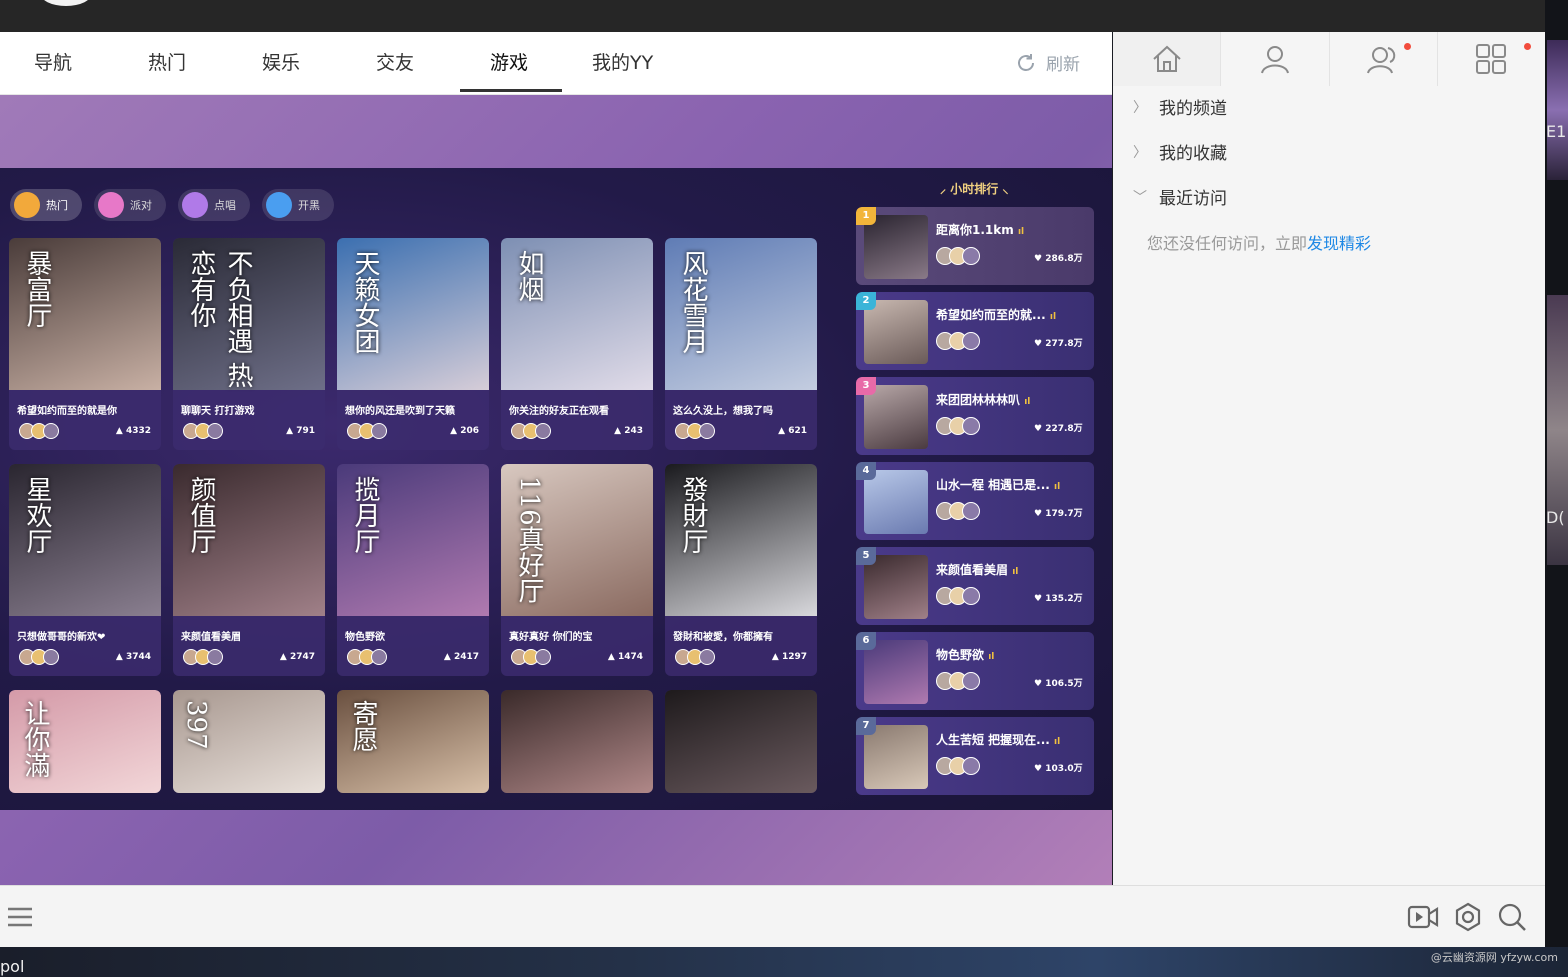 Image resolution: width=1568 pixels, height=977 pixels. Describe the element at coordinates (980, 230) in the screenshot. I see `rank-room-name: 距离你1.1km ıl` at that location.